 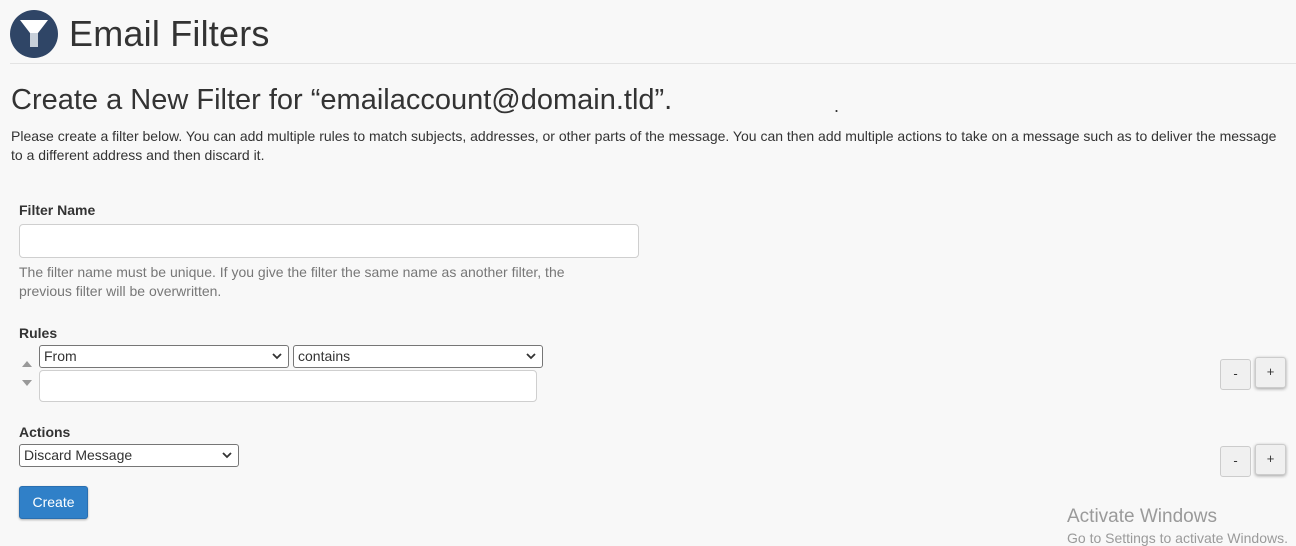 I want to click on rule-part-value: From, so click(x=60, y=356).